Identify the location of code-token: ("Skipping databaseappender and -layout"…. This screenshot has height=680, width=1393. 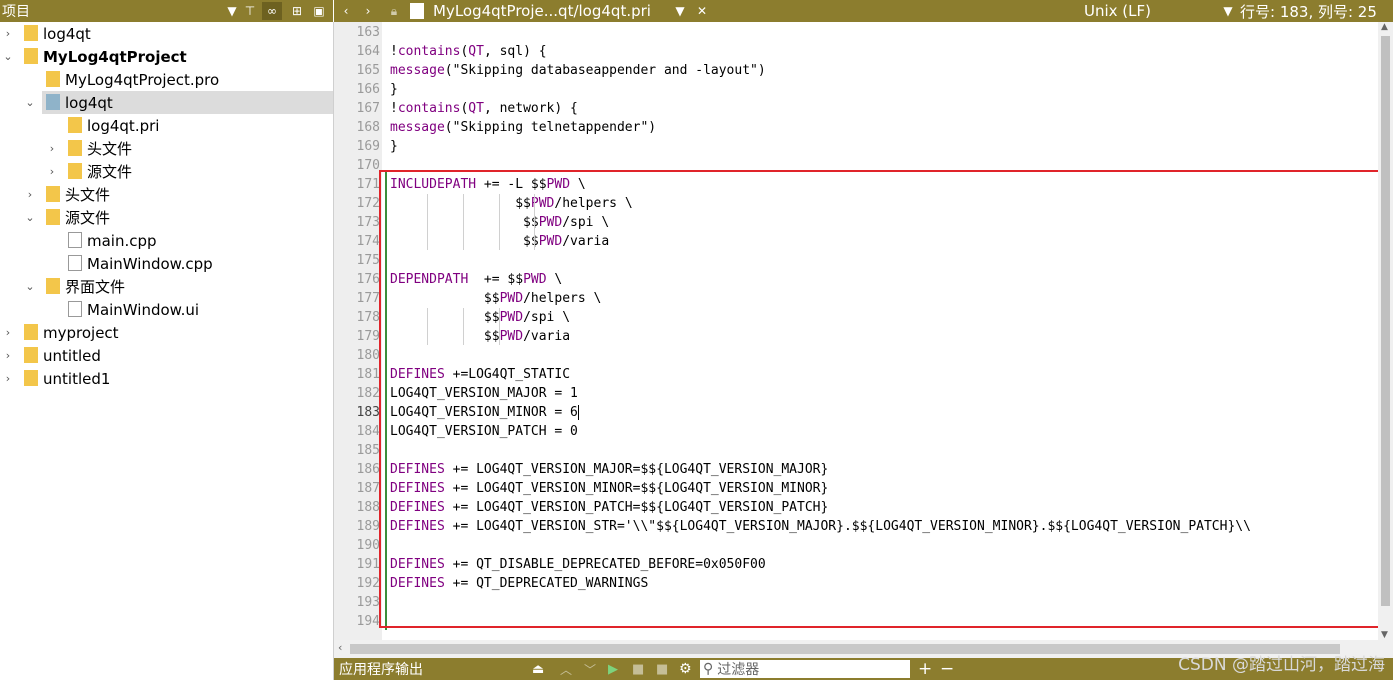
(605, 70).